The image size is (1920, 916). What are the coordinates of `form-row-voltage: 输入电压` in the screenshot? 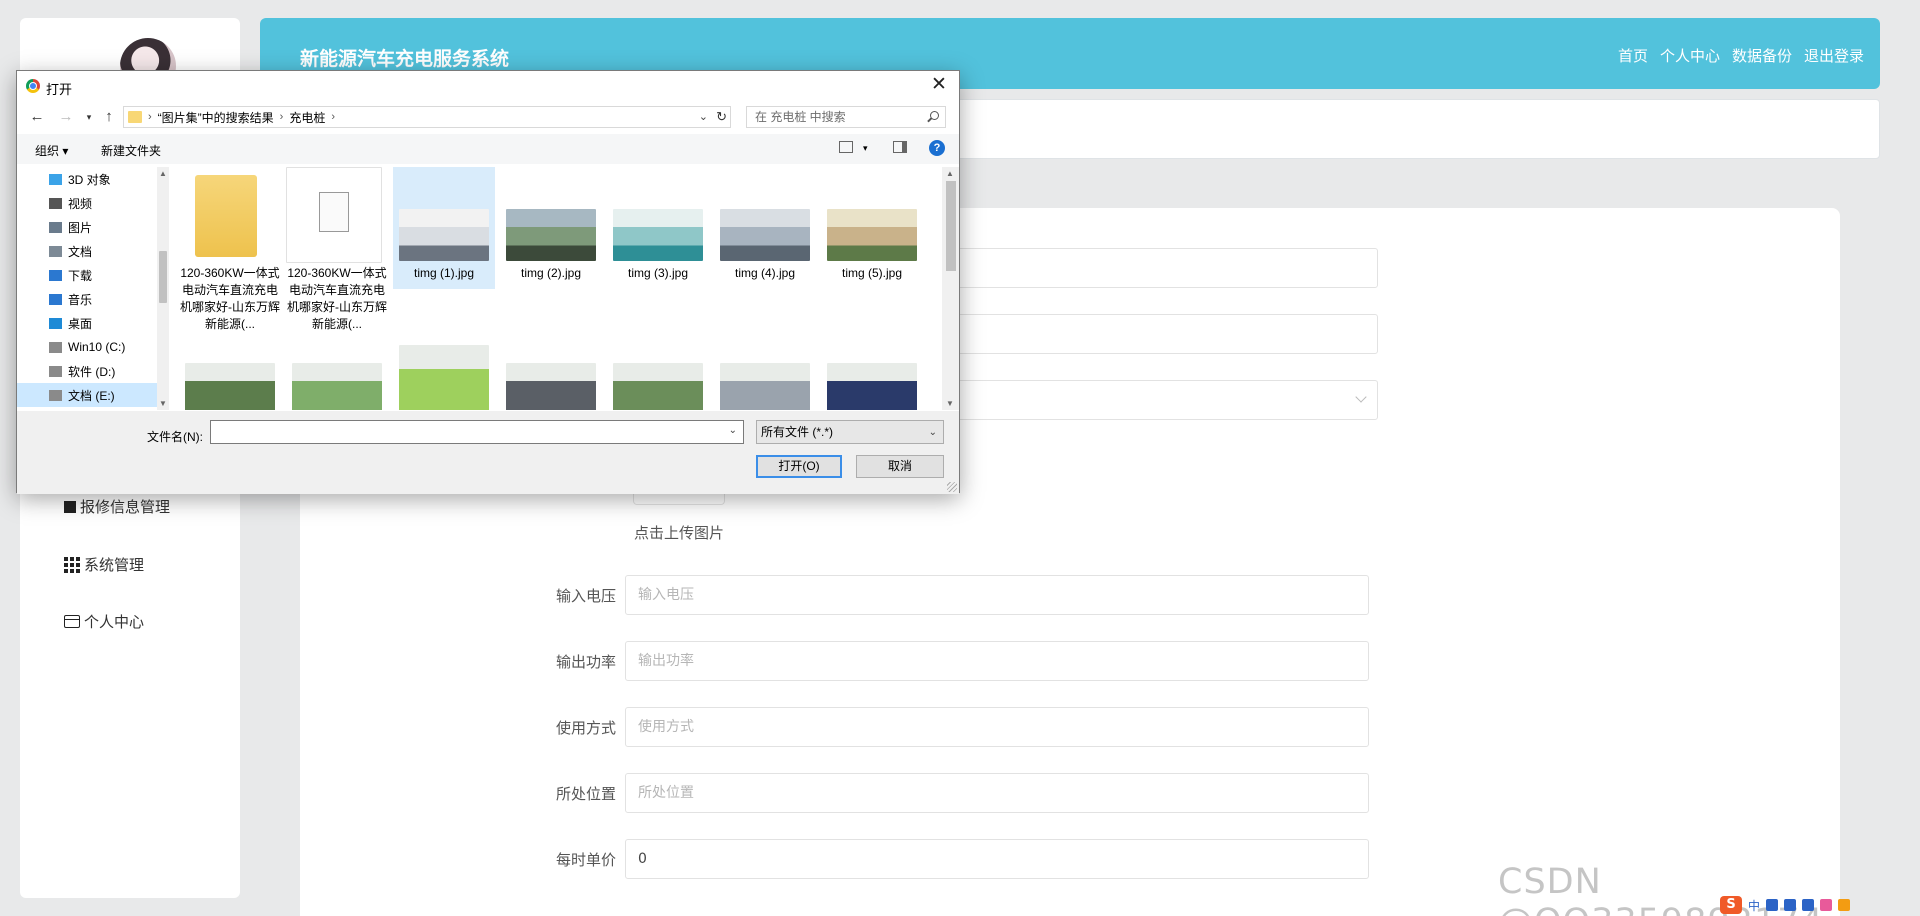 It's located at (944, 595).